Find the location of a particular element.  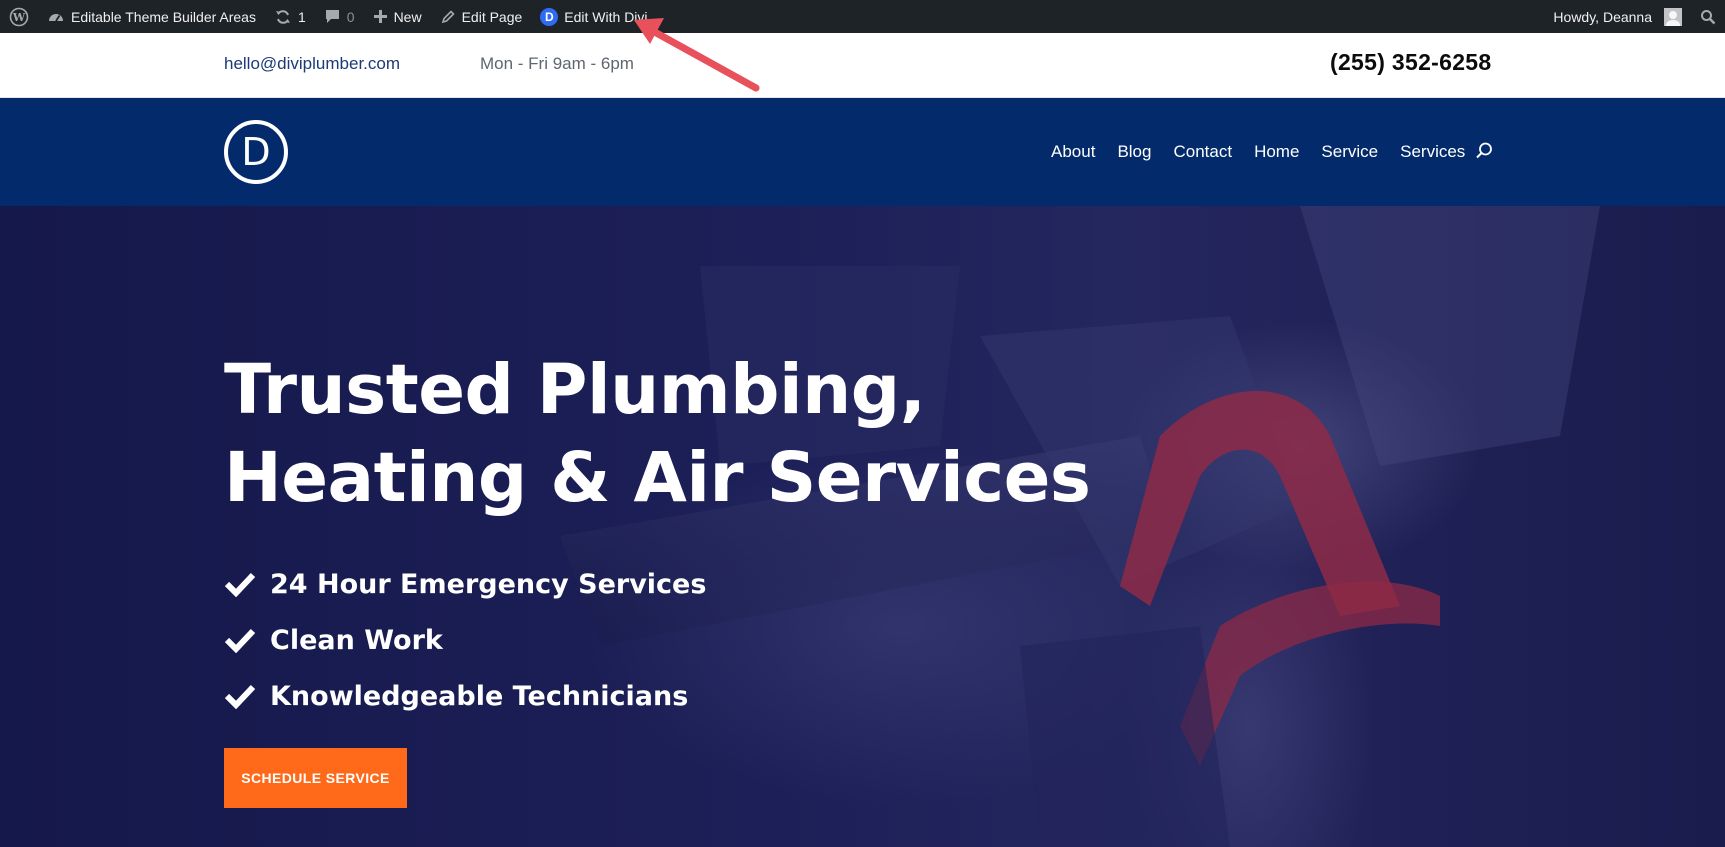

new-label: New is located at coordinates (407, 16).